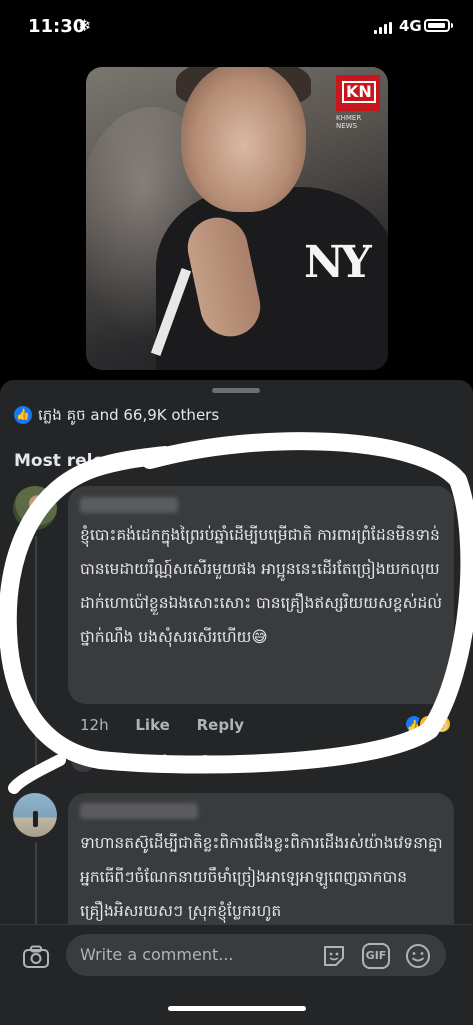 The width and height of the screenshot is (473, 1025). I want to click on status-time: 11:30, so click(57, 26).